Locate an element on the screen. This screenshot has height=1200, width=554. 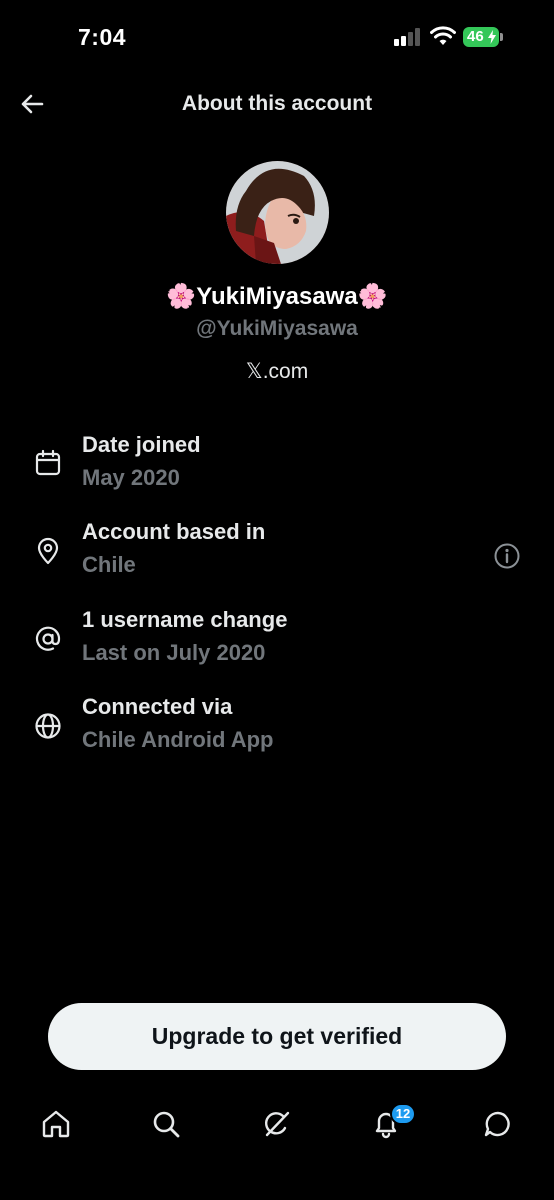
info-value: Chile is located at coordinates (109, 564).